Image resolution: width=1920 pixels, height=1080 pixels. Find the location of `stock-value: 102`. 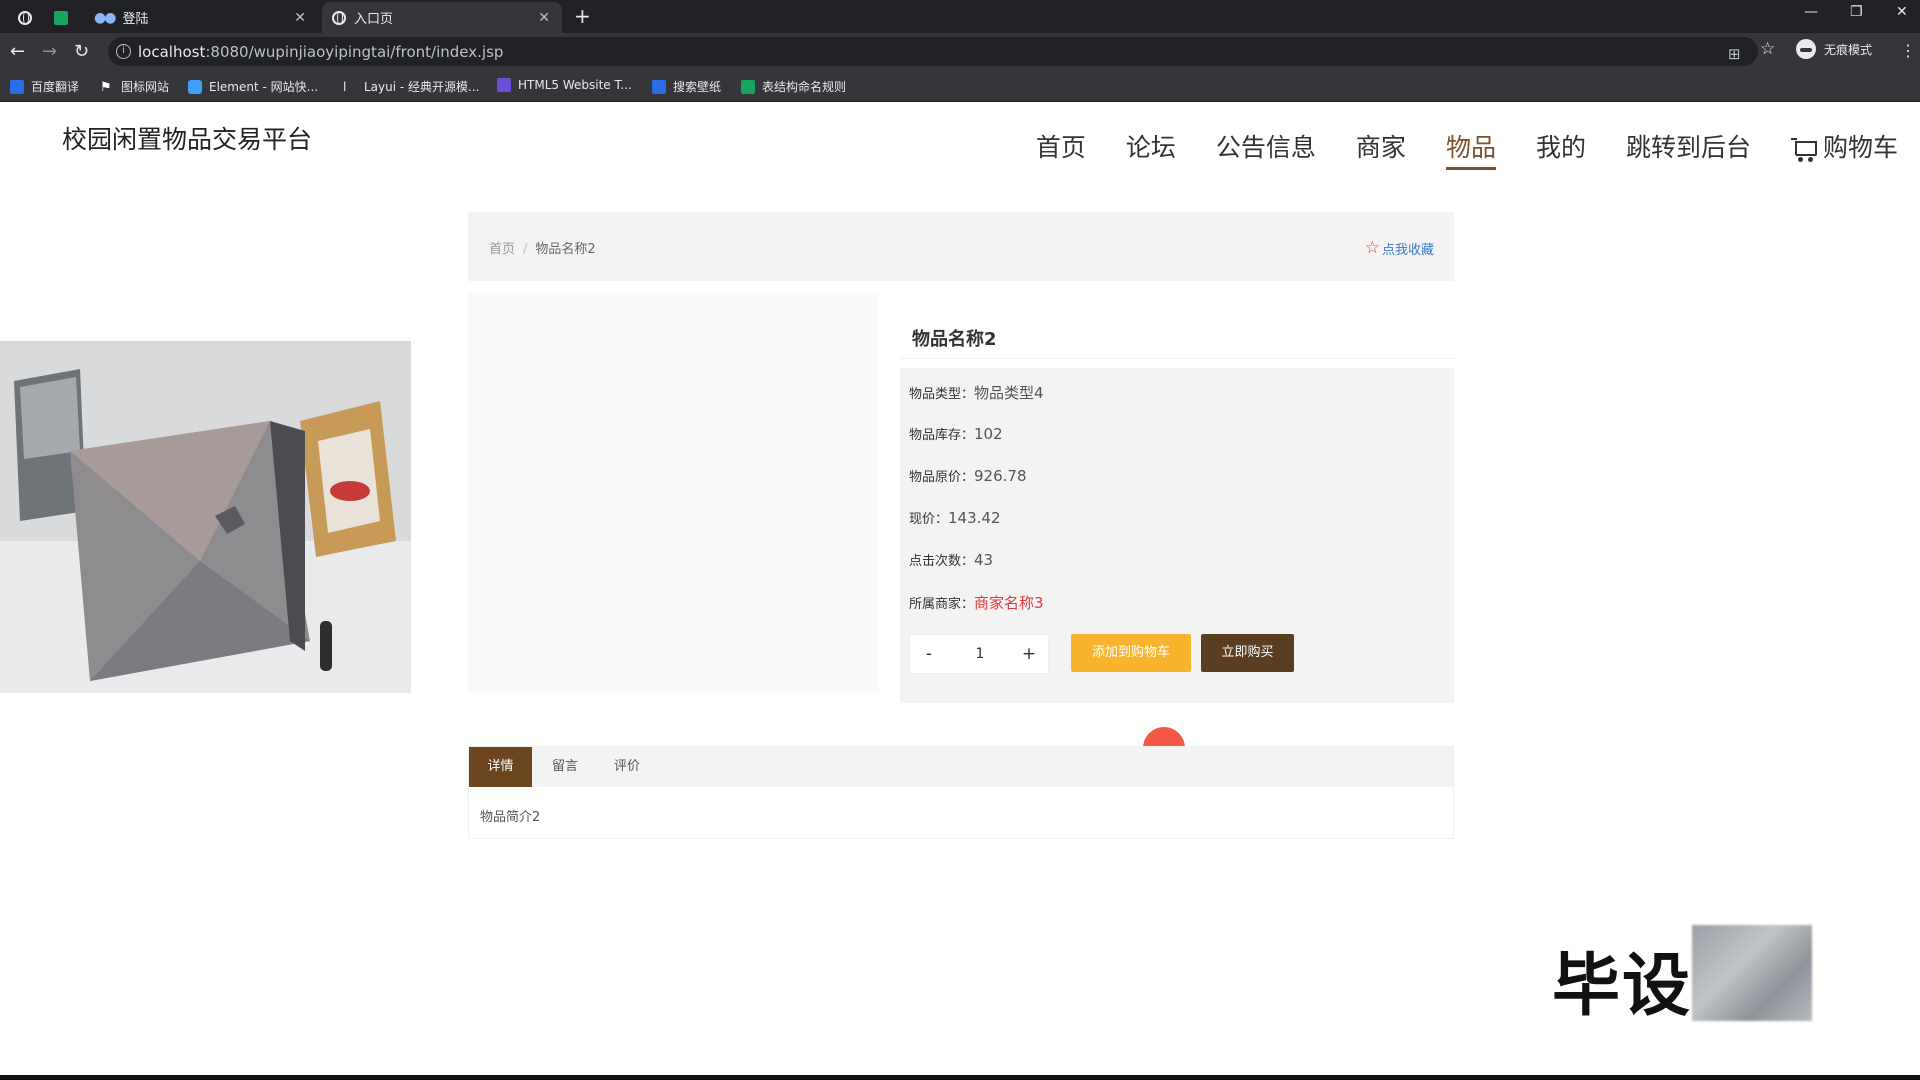

stock-value: 102 is located at coordinates (988, 434).